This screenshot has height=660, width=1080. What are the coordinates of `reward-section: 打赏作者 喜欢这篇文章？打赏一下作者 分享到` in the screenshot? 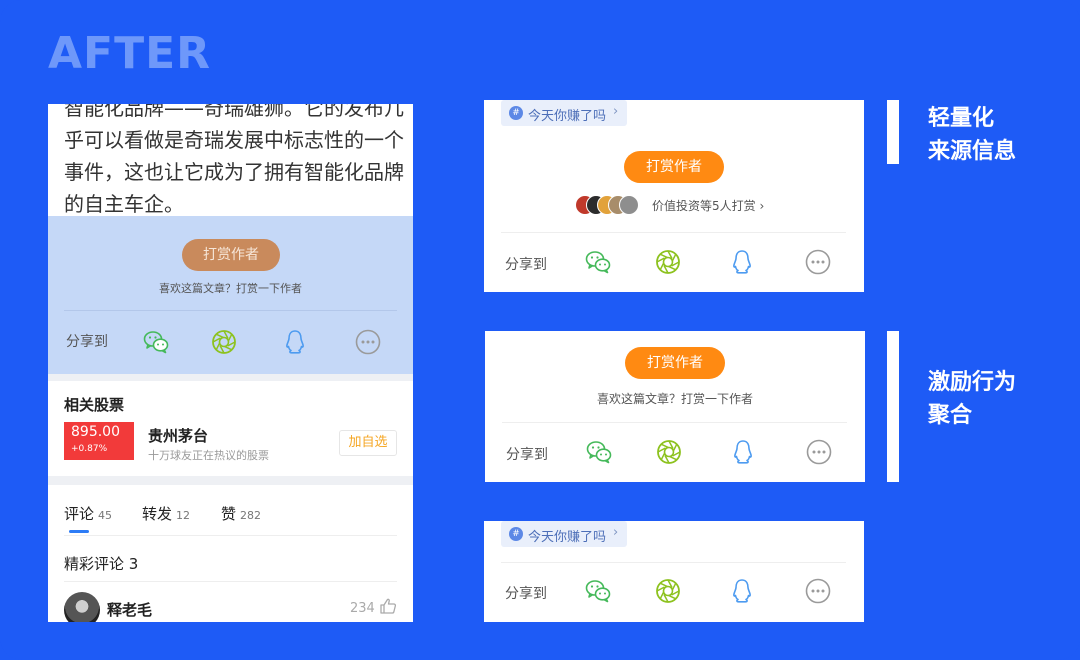 It's located at (230, 295).